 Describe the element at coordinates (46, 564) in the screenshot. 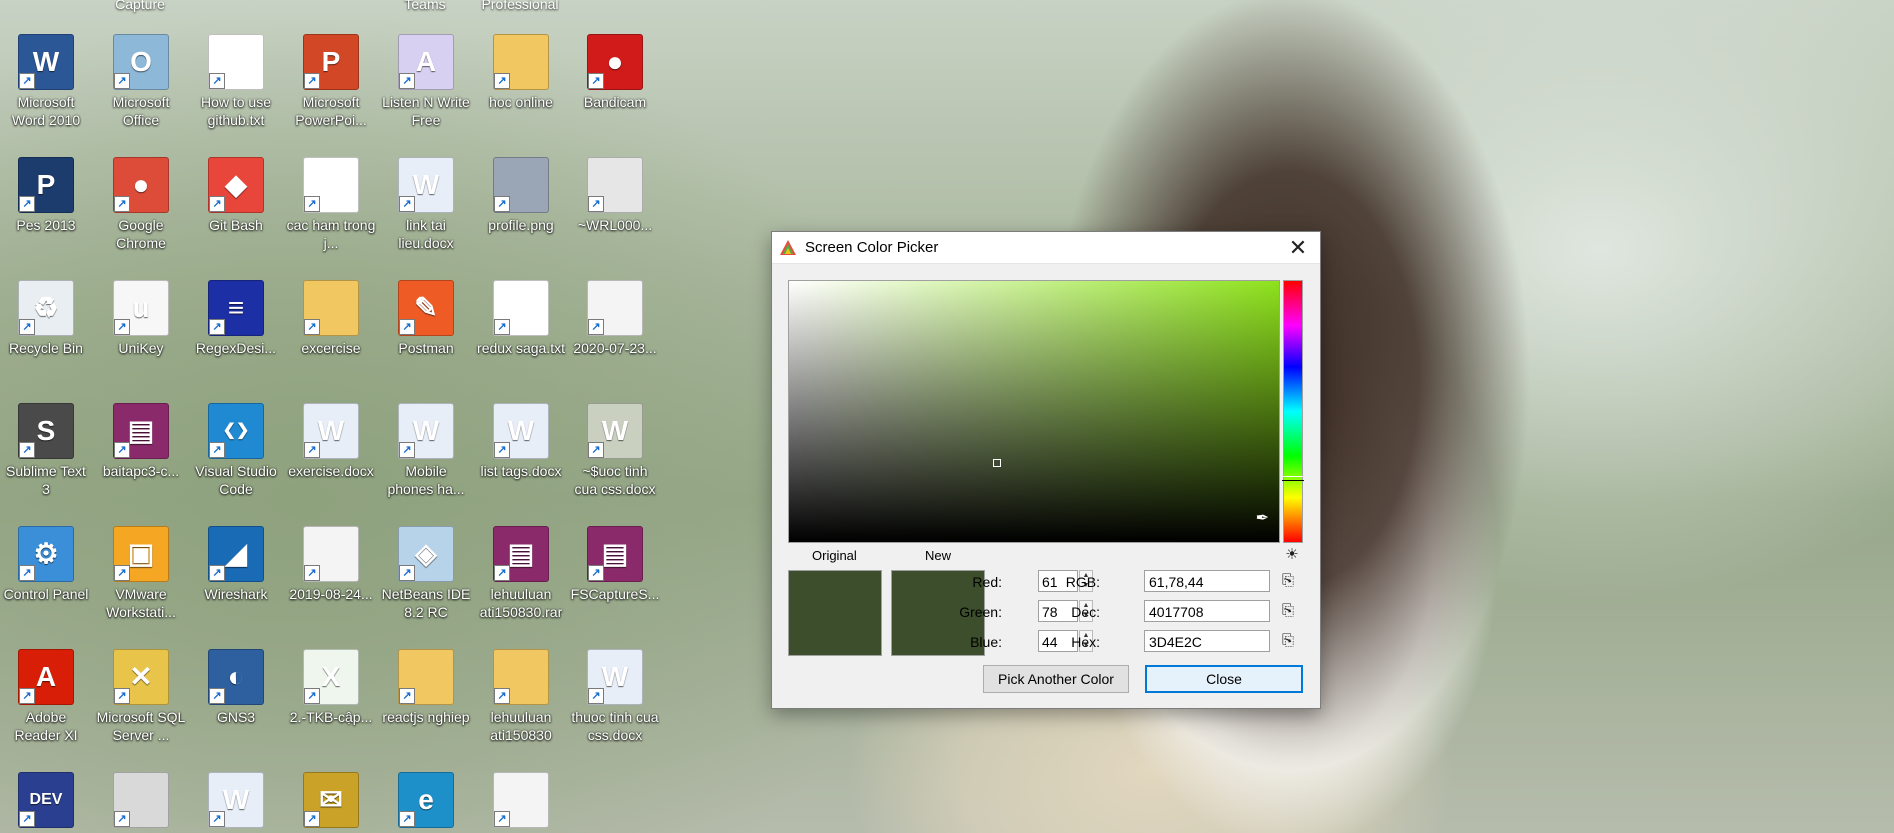

I see `desktop-icon: ⚙ ↗ Control Panel` at that location.